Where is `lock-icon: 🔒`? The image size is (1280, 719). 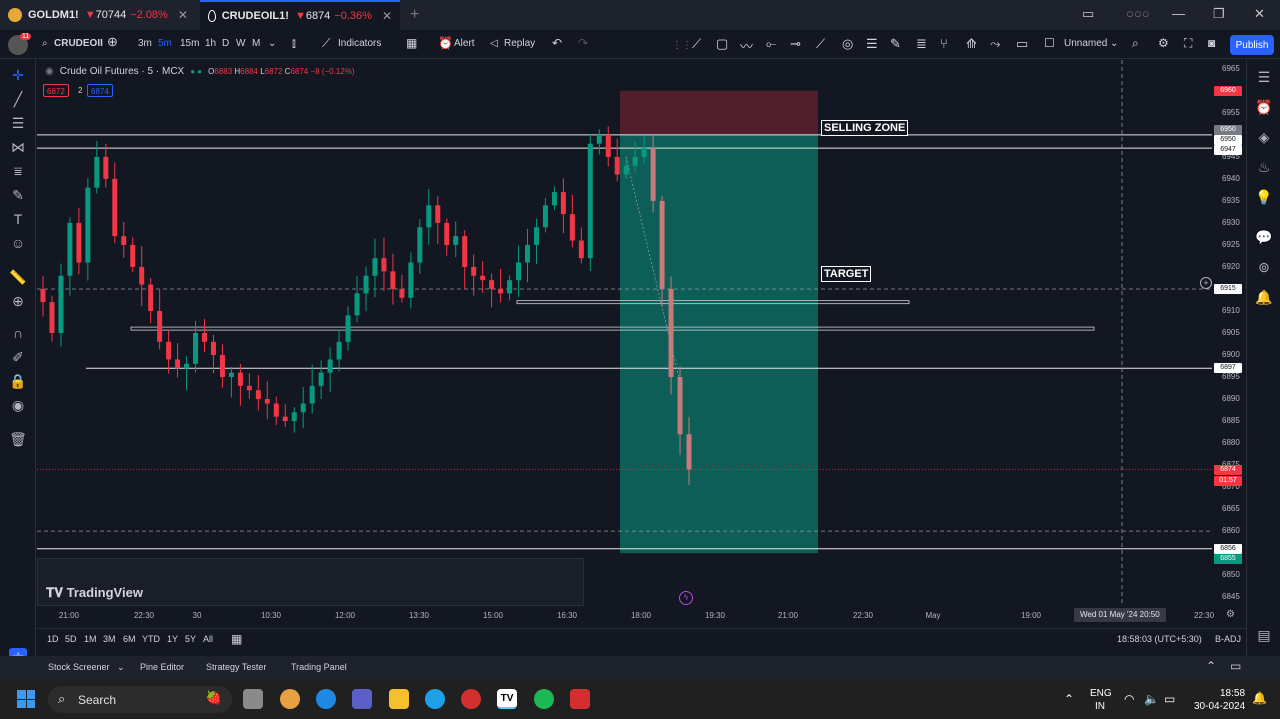 lock-icon: 🔒 is located at coordinates (18, 381).